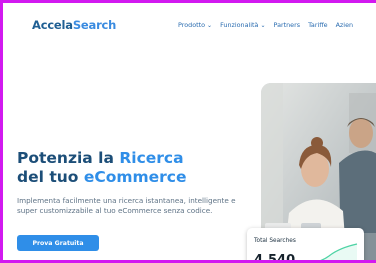 The height and width of the screenshot is (263, 376). I want to click on title-line1-prefix: Potenzia la, so click(68, 158).